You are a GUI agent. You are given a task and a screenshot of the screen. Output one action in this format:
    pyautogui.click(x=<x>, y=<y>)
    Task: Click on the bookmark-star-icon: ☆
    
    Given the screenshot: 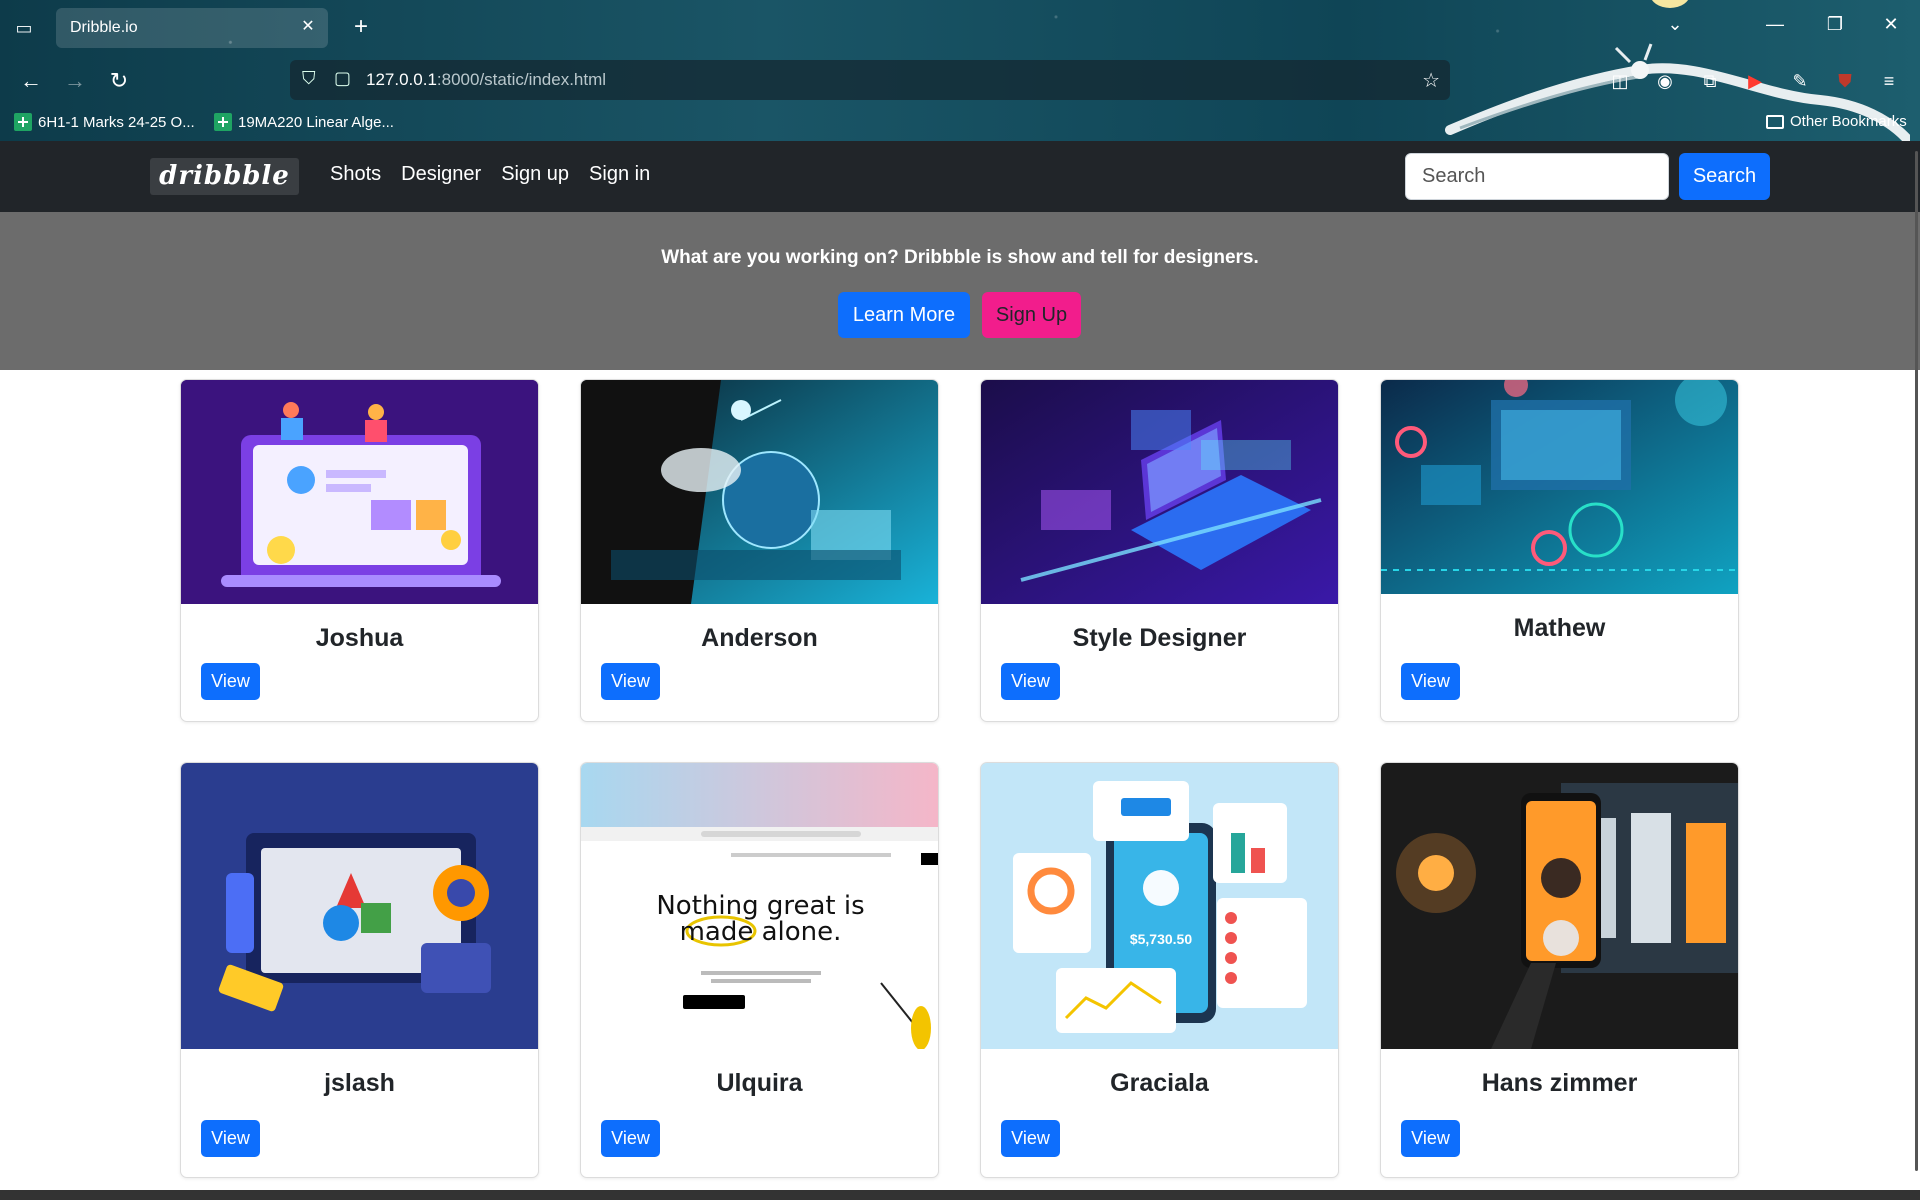 What is the action you would take?
    pyautogui.click(x=1431, y=80)
    